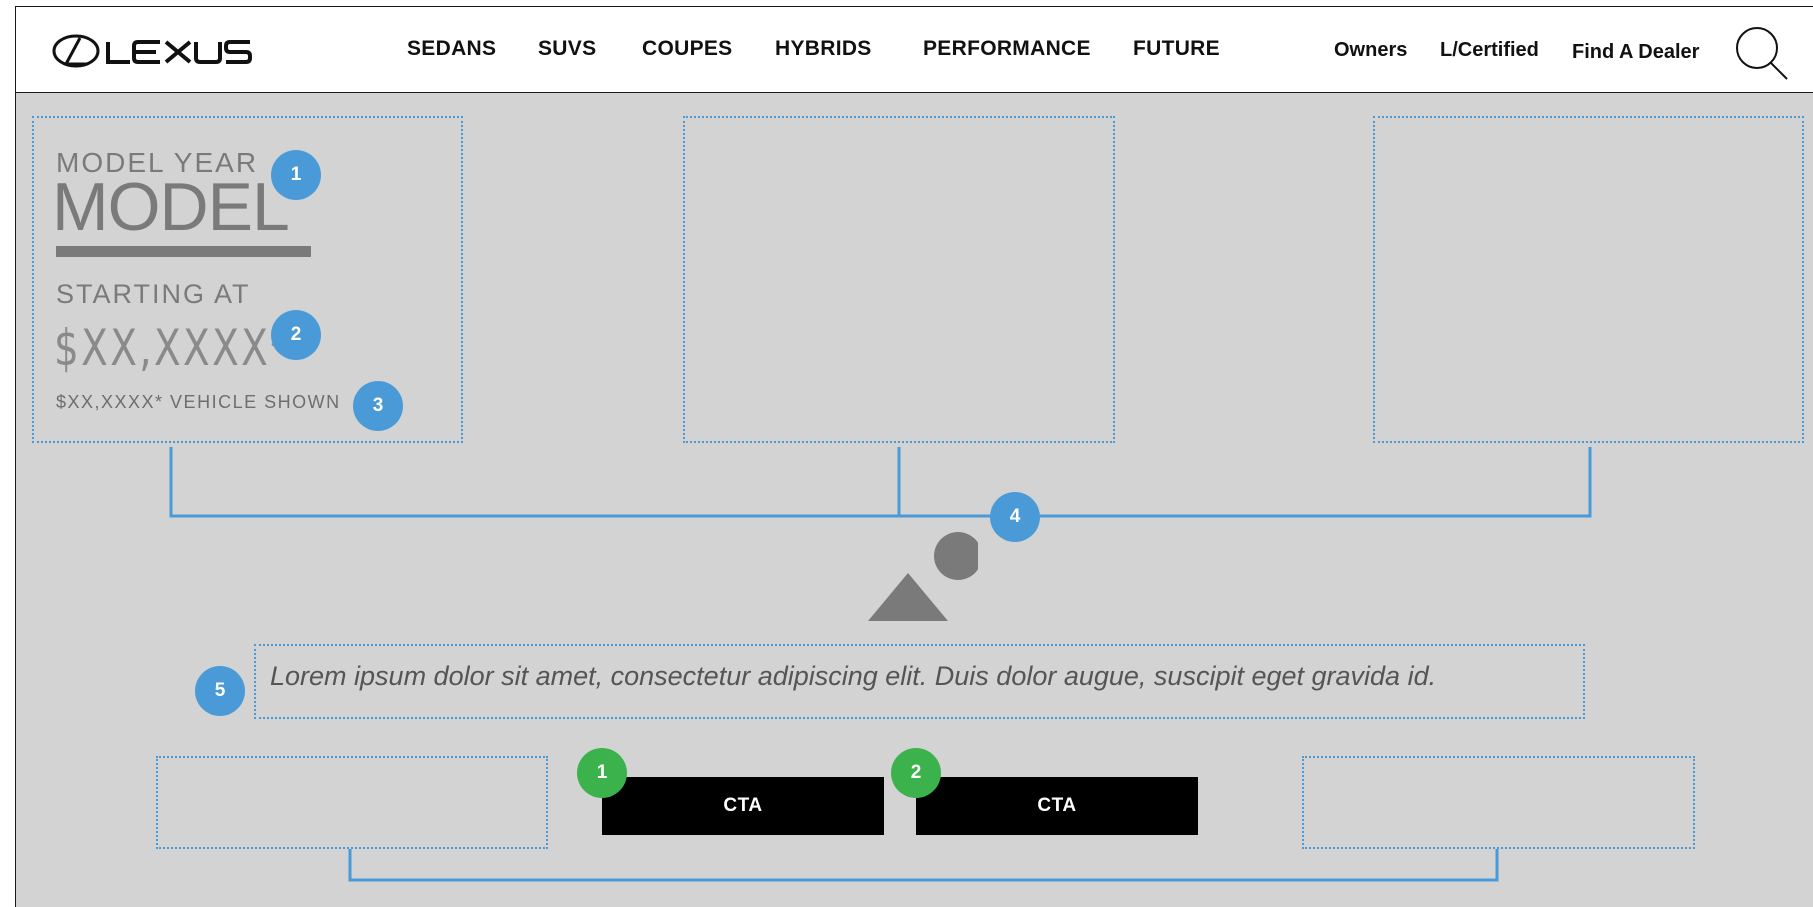 The image size is (1813, 907). Describe the element at coordinates (198, 402) in the screenshot. I see `vehicle-shown-note: $XX,XXXX* VEHICLE SHOWN` at that location.